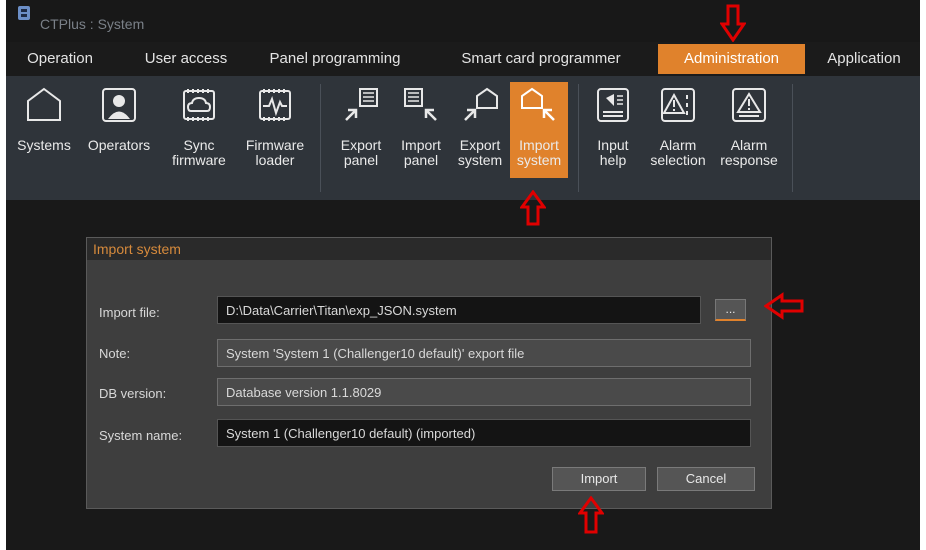 Image resolution: width=926 pixels, height=550 pixels. What do you see at coordinates (864, 59) in the screenshot?
I see `tab-application: Application` at bounding box center [864, 59].